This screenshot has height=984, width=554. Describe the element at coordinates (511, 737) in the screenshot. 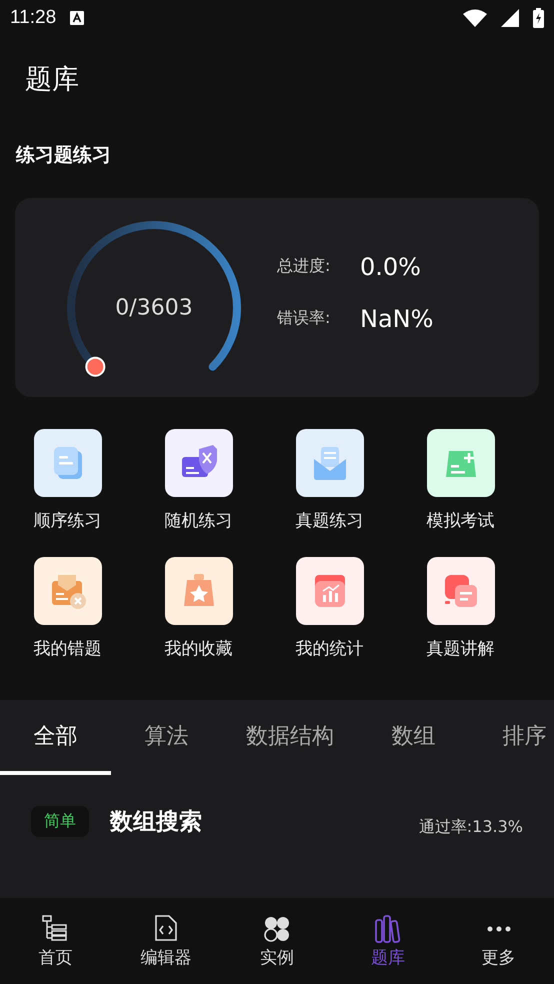

I see `category-tab: 排序` at that location.